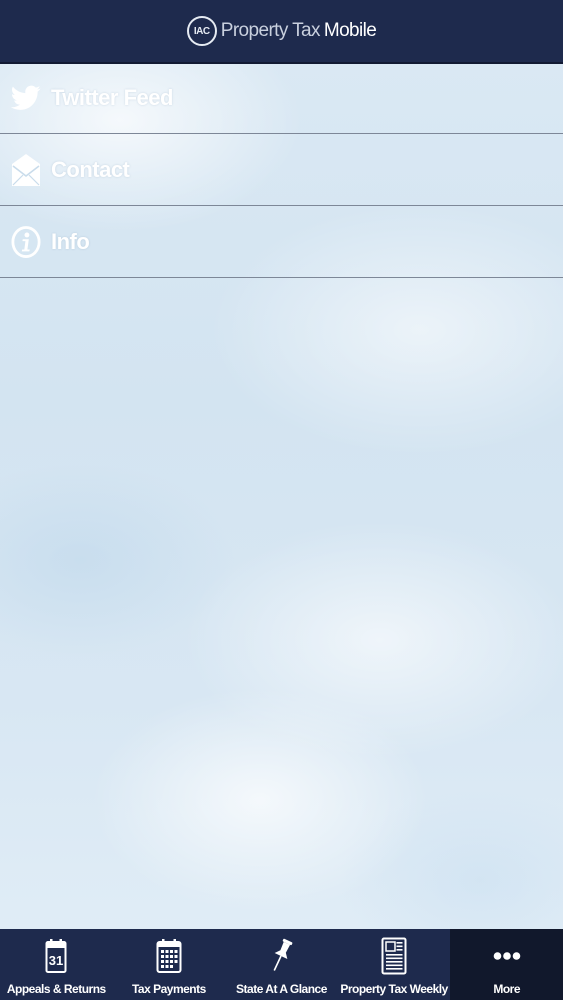 This screenshot has width=563, height=1000. I want to click on iac-logo: IAC, so click(201, 31).